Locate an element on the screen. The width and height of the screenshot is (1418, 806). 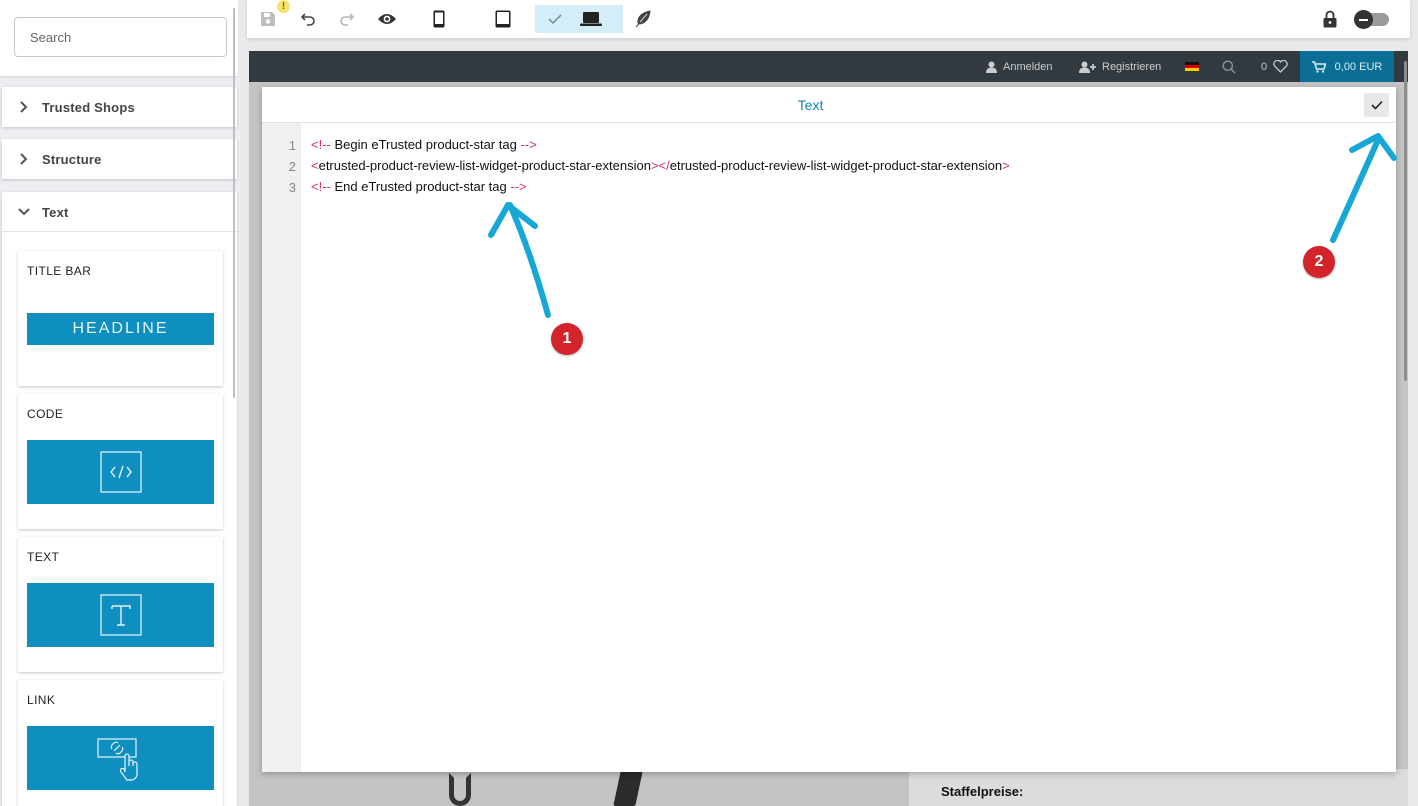
link-hand-icon is located at coordinates (117, 759).